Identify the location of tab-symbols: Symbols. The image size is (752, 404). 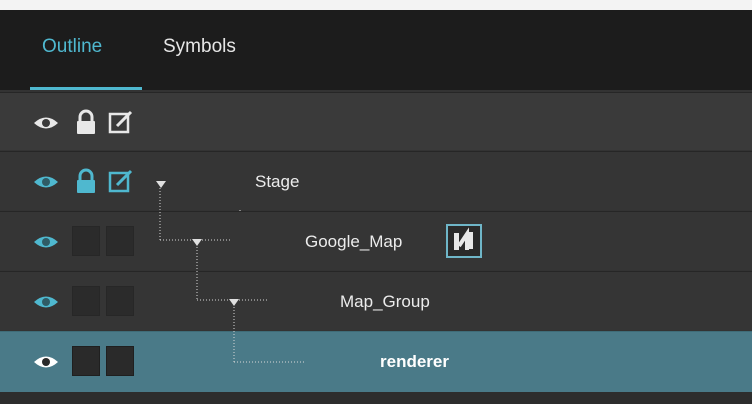
(199, 50).